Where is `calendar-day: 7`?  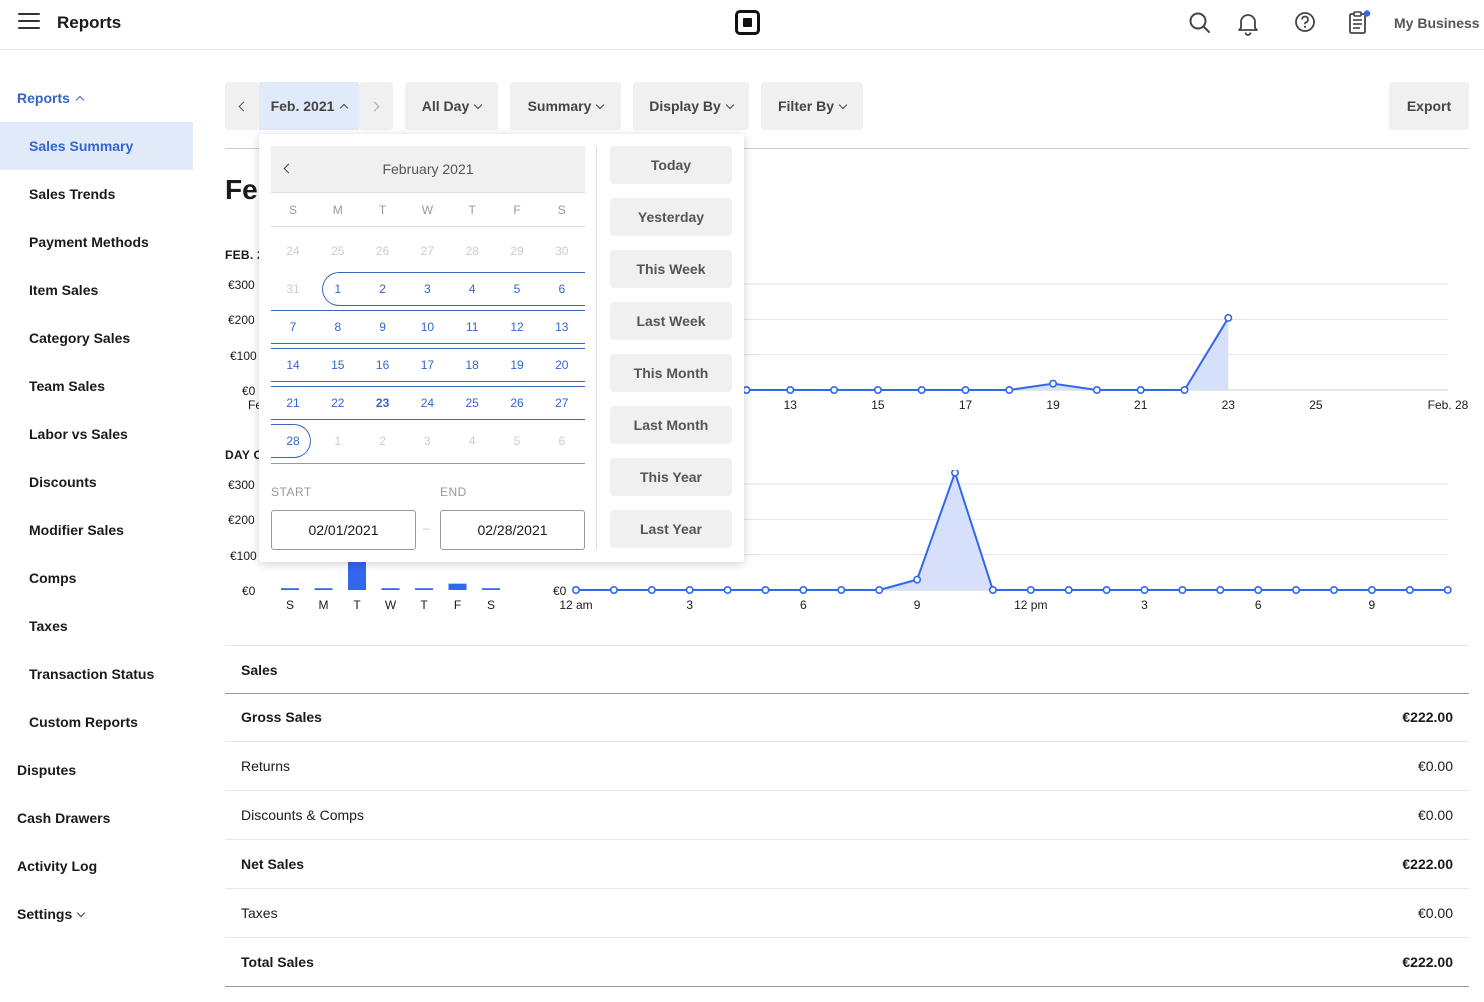
calendar-day: 7 is located at coordinates (293, 327).